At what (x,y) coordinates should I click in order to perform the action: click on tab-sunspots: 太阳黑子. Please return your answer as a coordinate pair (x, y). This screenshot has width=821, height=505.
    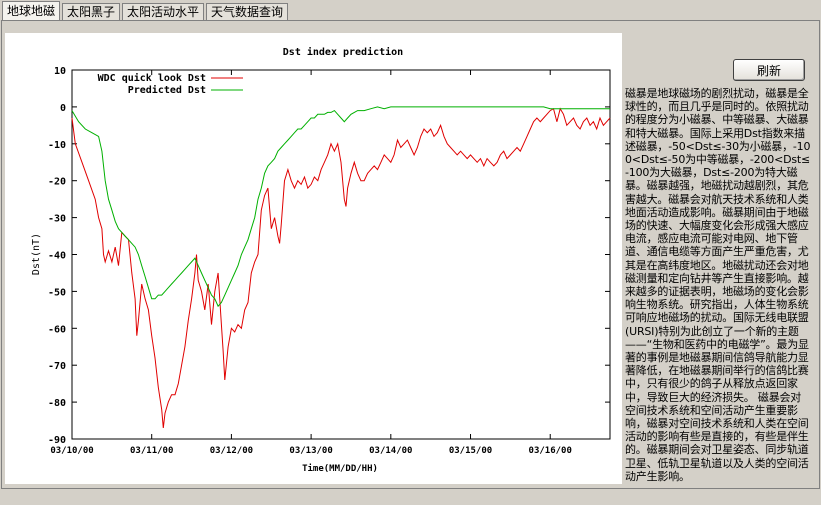
    Looking at the image, I should click on (91, 11).